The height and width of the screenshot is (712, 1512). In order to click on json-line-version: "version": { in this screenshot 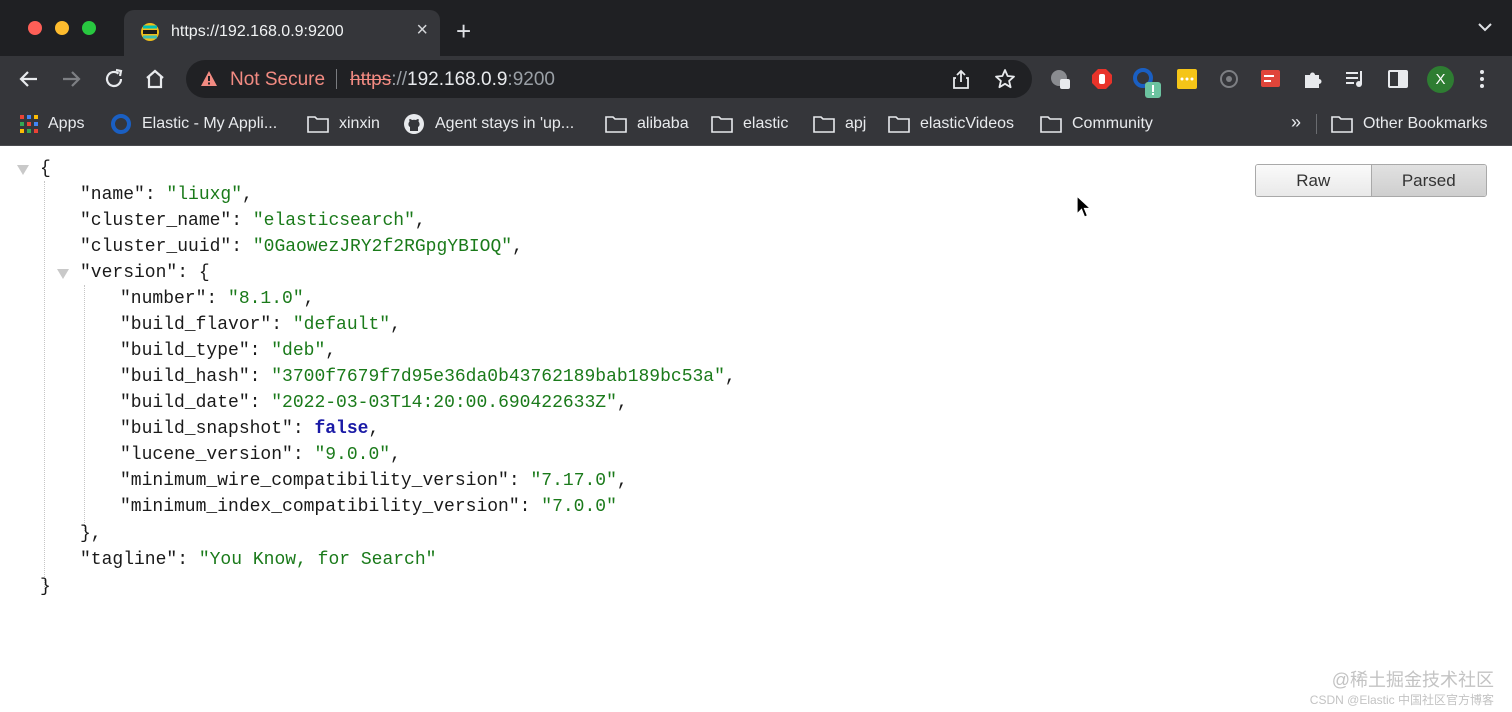, I will do `click(145, 273)`.